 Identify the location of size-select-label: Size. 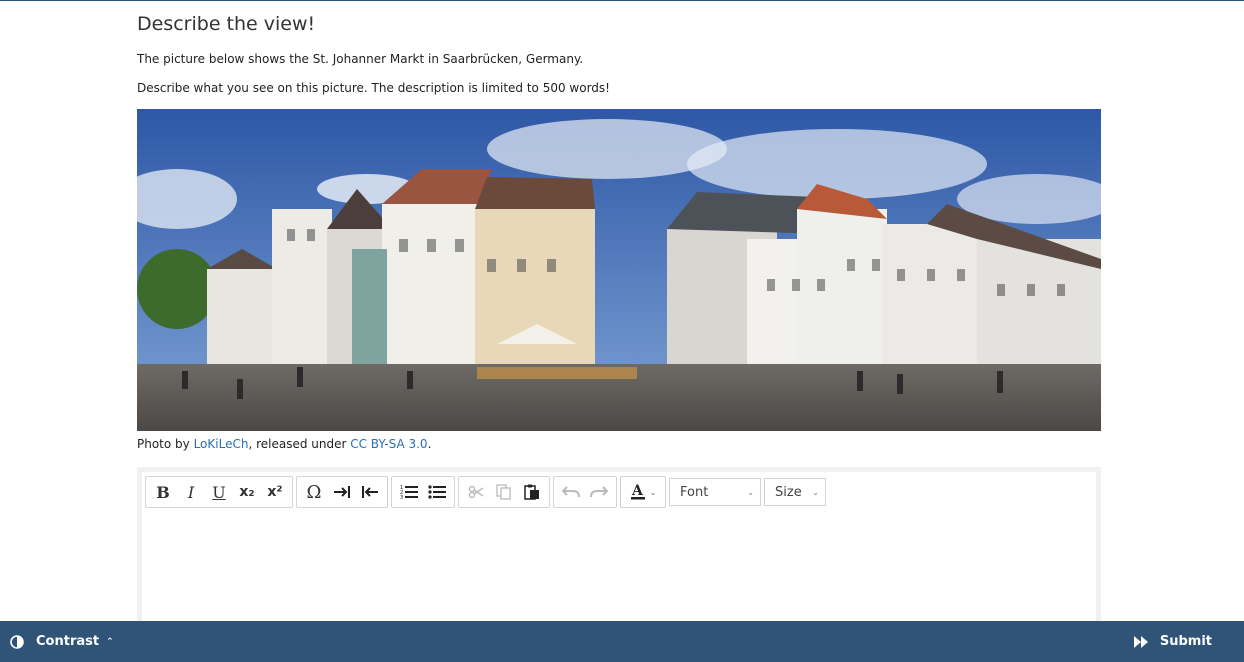
(788, 492).